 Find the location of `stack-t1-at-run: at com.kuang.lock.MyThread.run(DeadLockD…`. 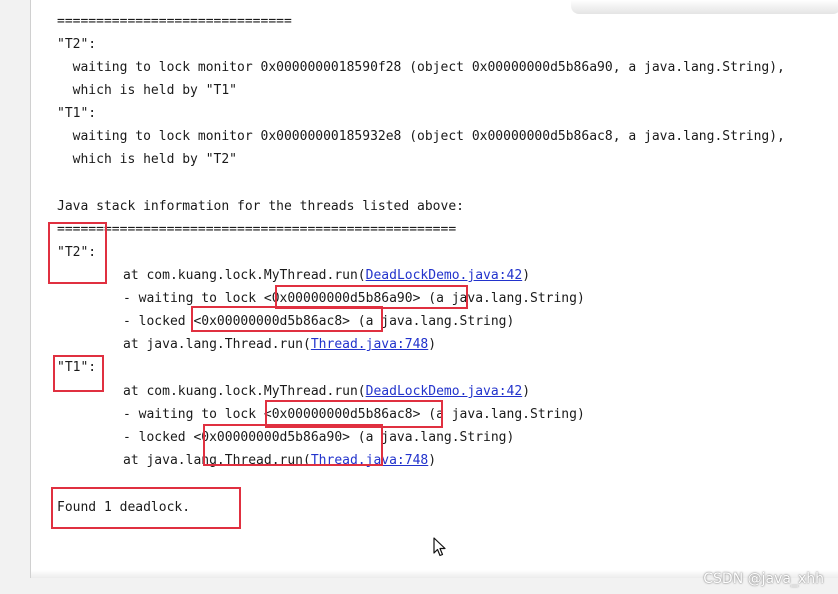

stack-t1-at-run: at com.kuang.lock.MyThread.run(DeadLockD… is located at coordinates (326, 392).